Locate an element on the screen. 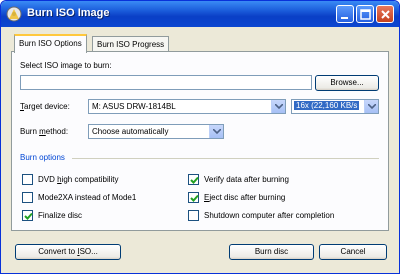  burn-method-value: Choose automatically is located at coordinates (130, 131).